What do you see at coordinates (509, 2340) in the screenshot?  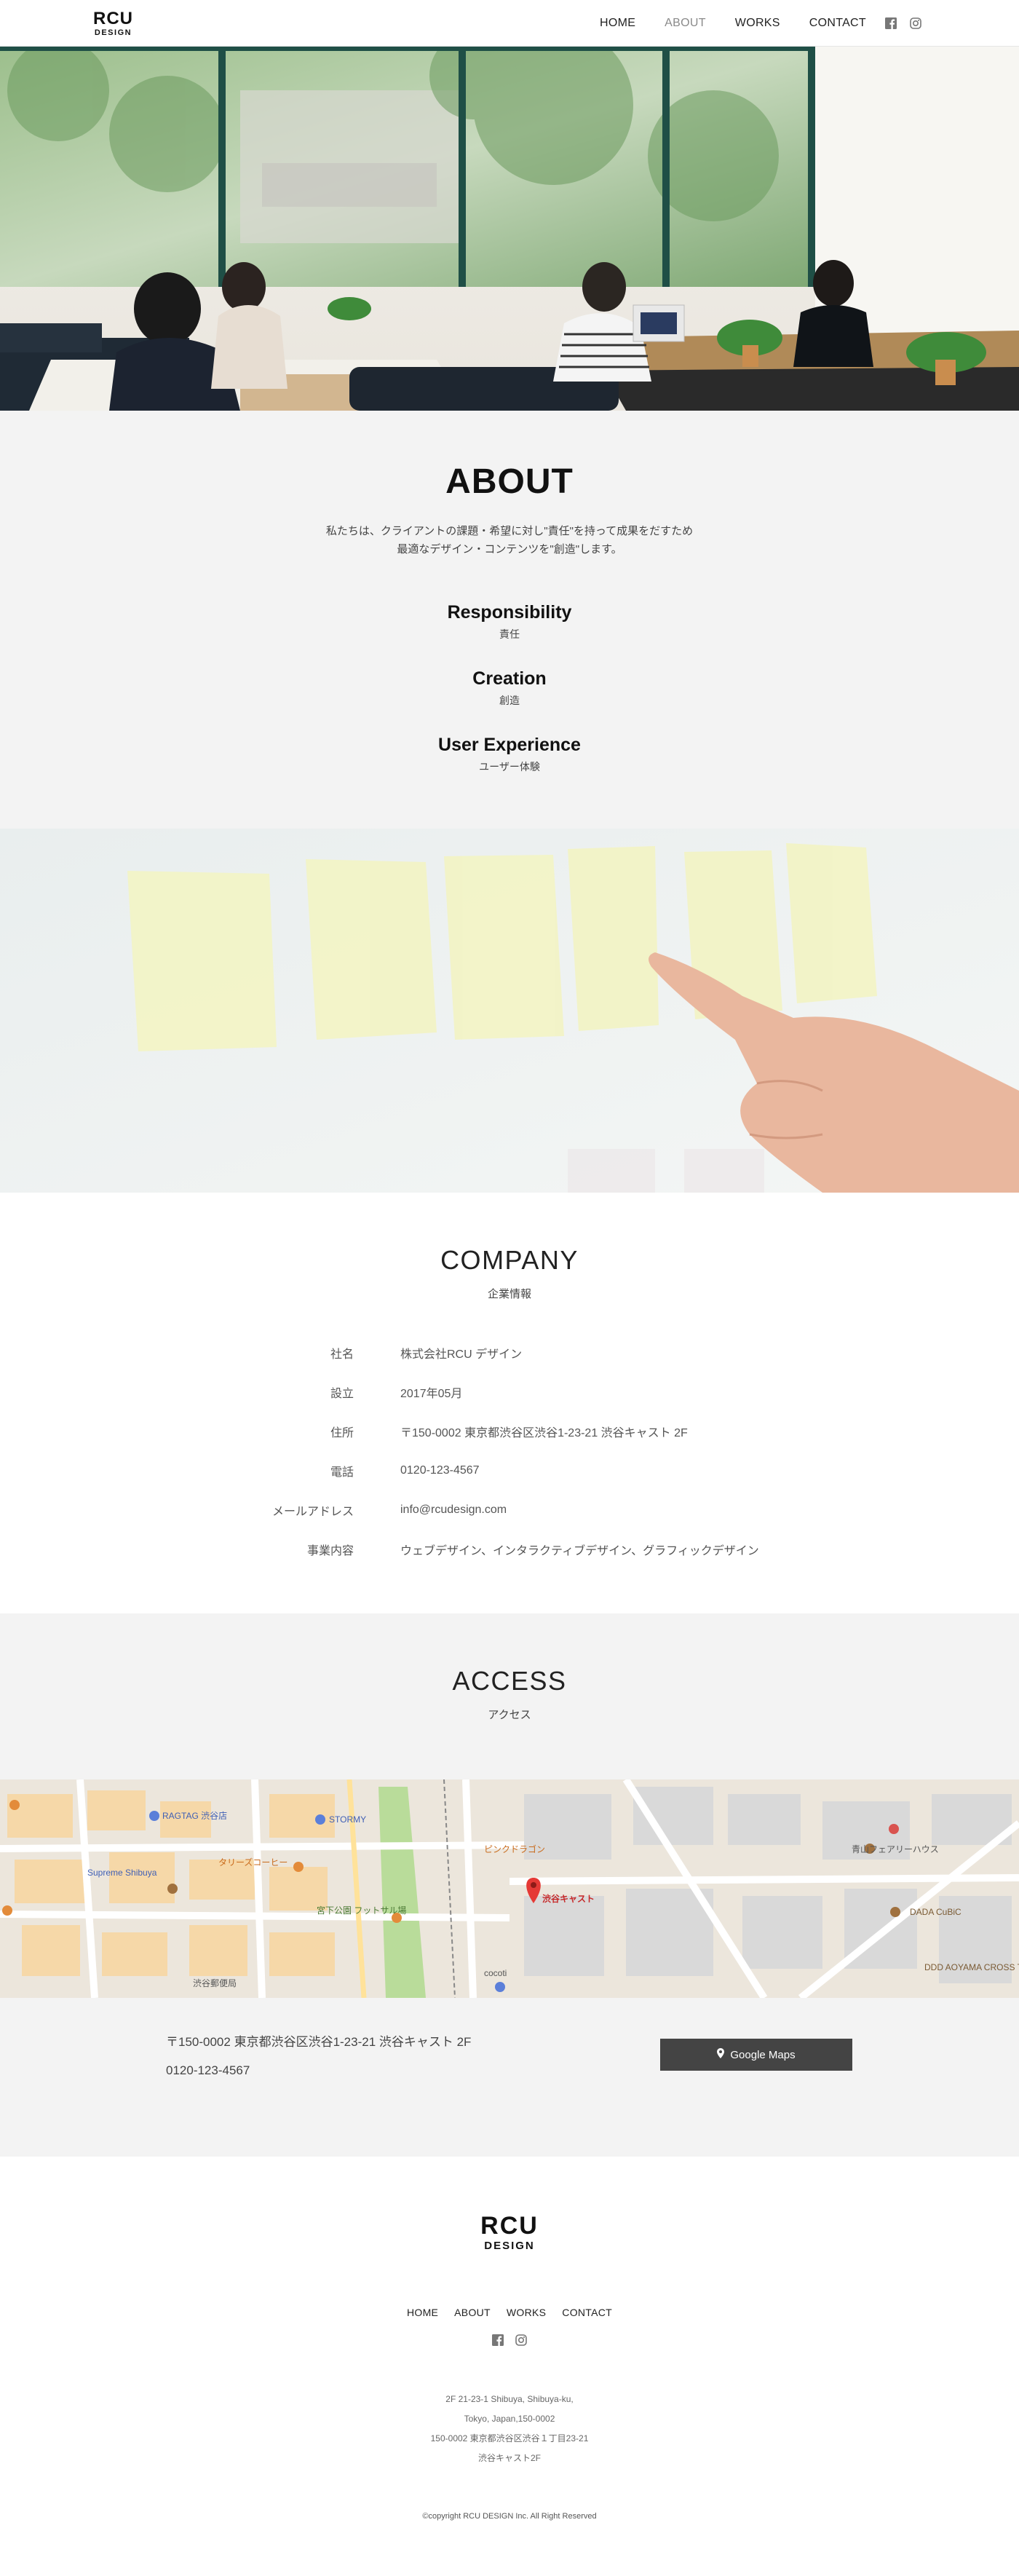 I see `footer-social` at bounding box center [509, 2340].